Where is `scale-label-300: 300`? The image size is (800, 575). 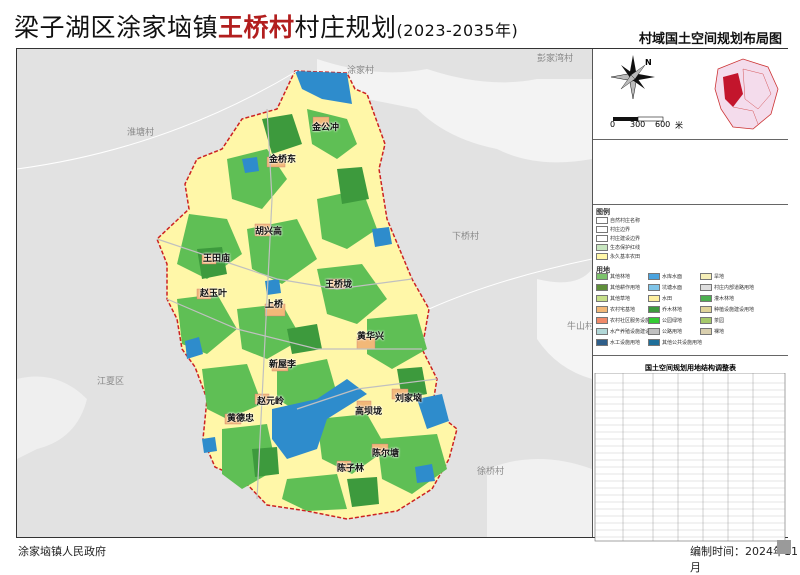
scale-label-300: 300 is located at coordinates (638, 124).